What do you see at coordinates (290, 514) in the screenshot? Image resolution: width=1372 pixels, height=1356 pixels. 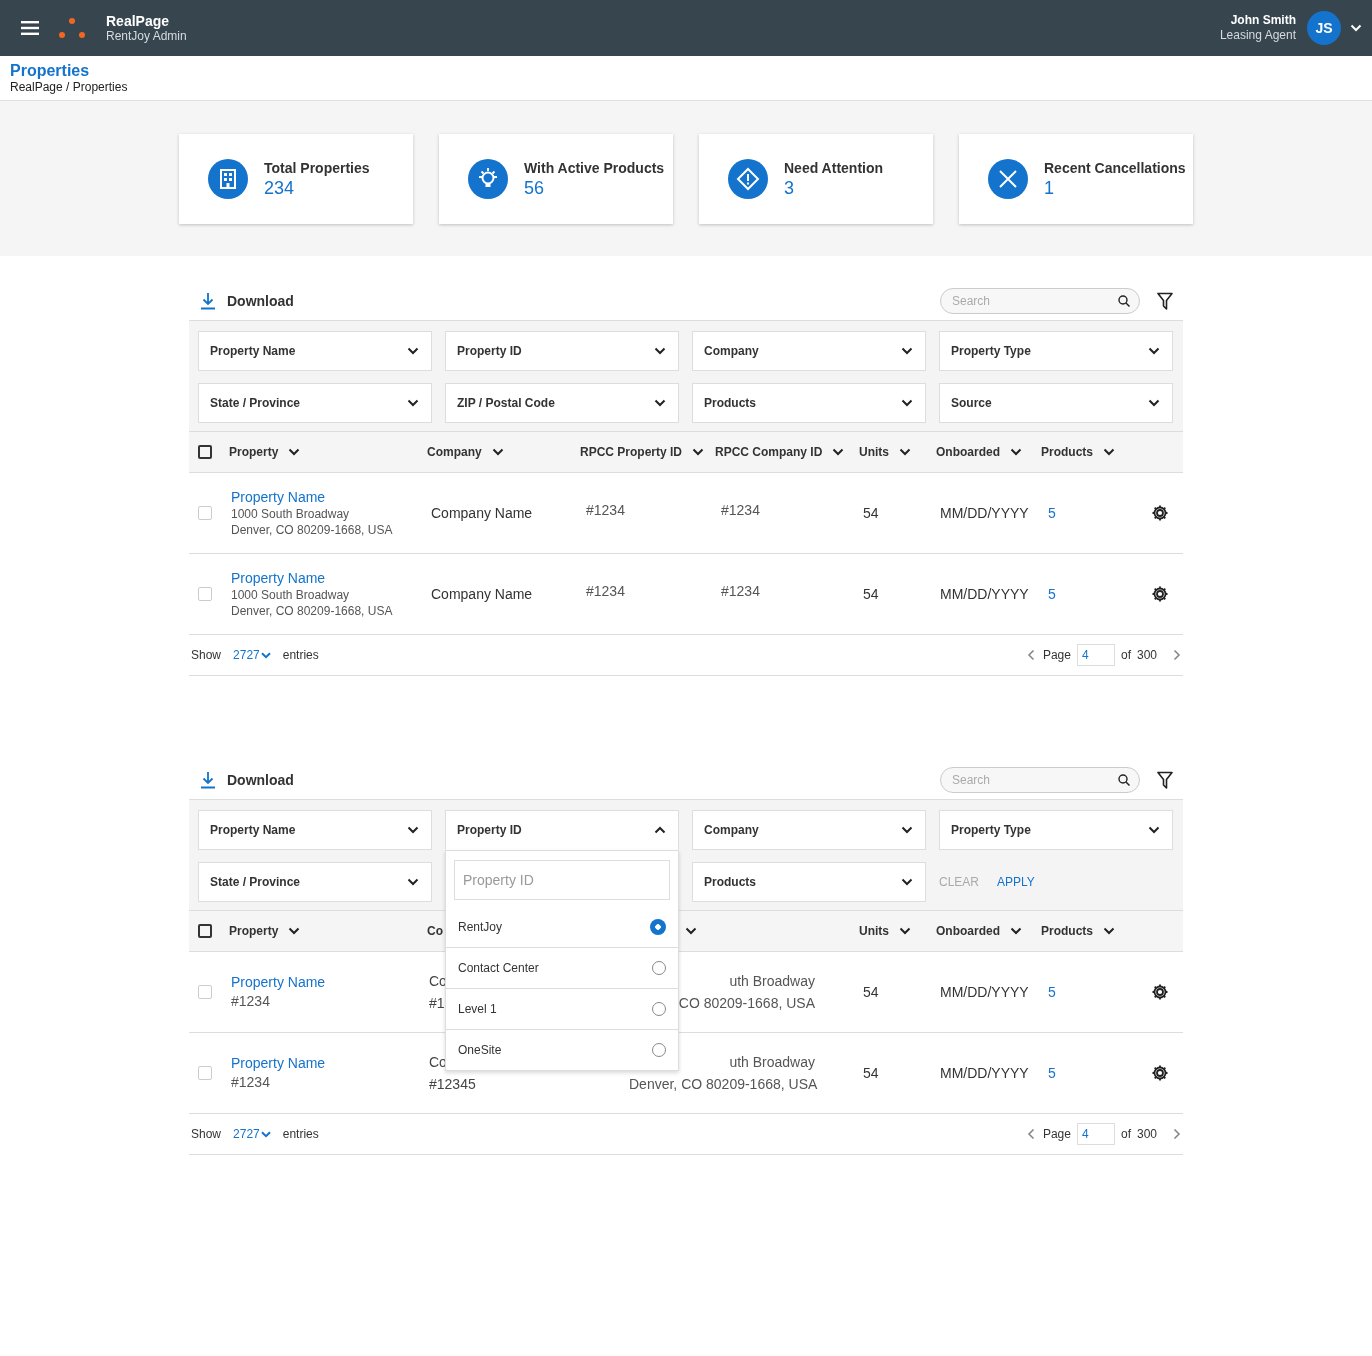 I see `table-cell: 1000 South Broadway` at bounding box center [290, 514].